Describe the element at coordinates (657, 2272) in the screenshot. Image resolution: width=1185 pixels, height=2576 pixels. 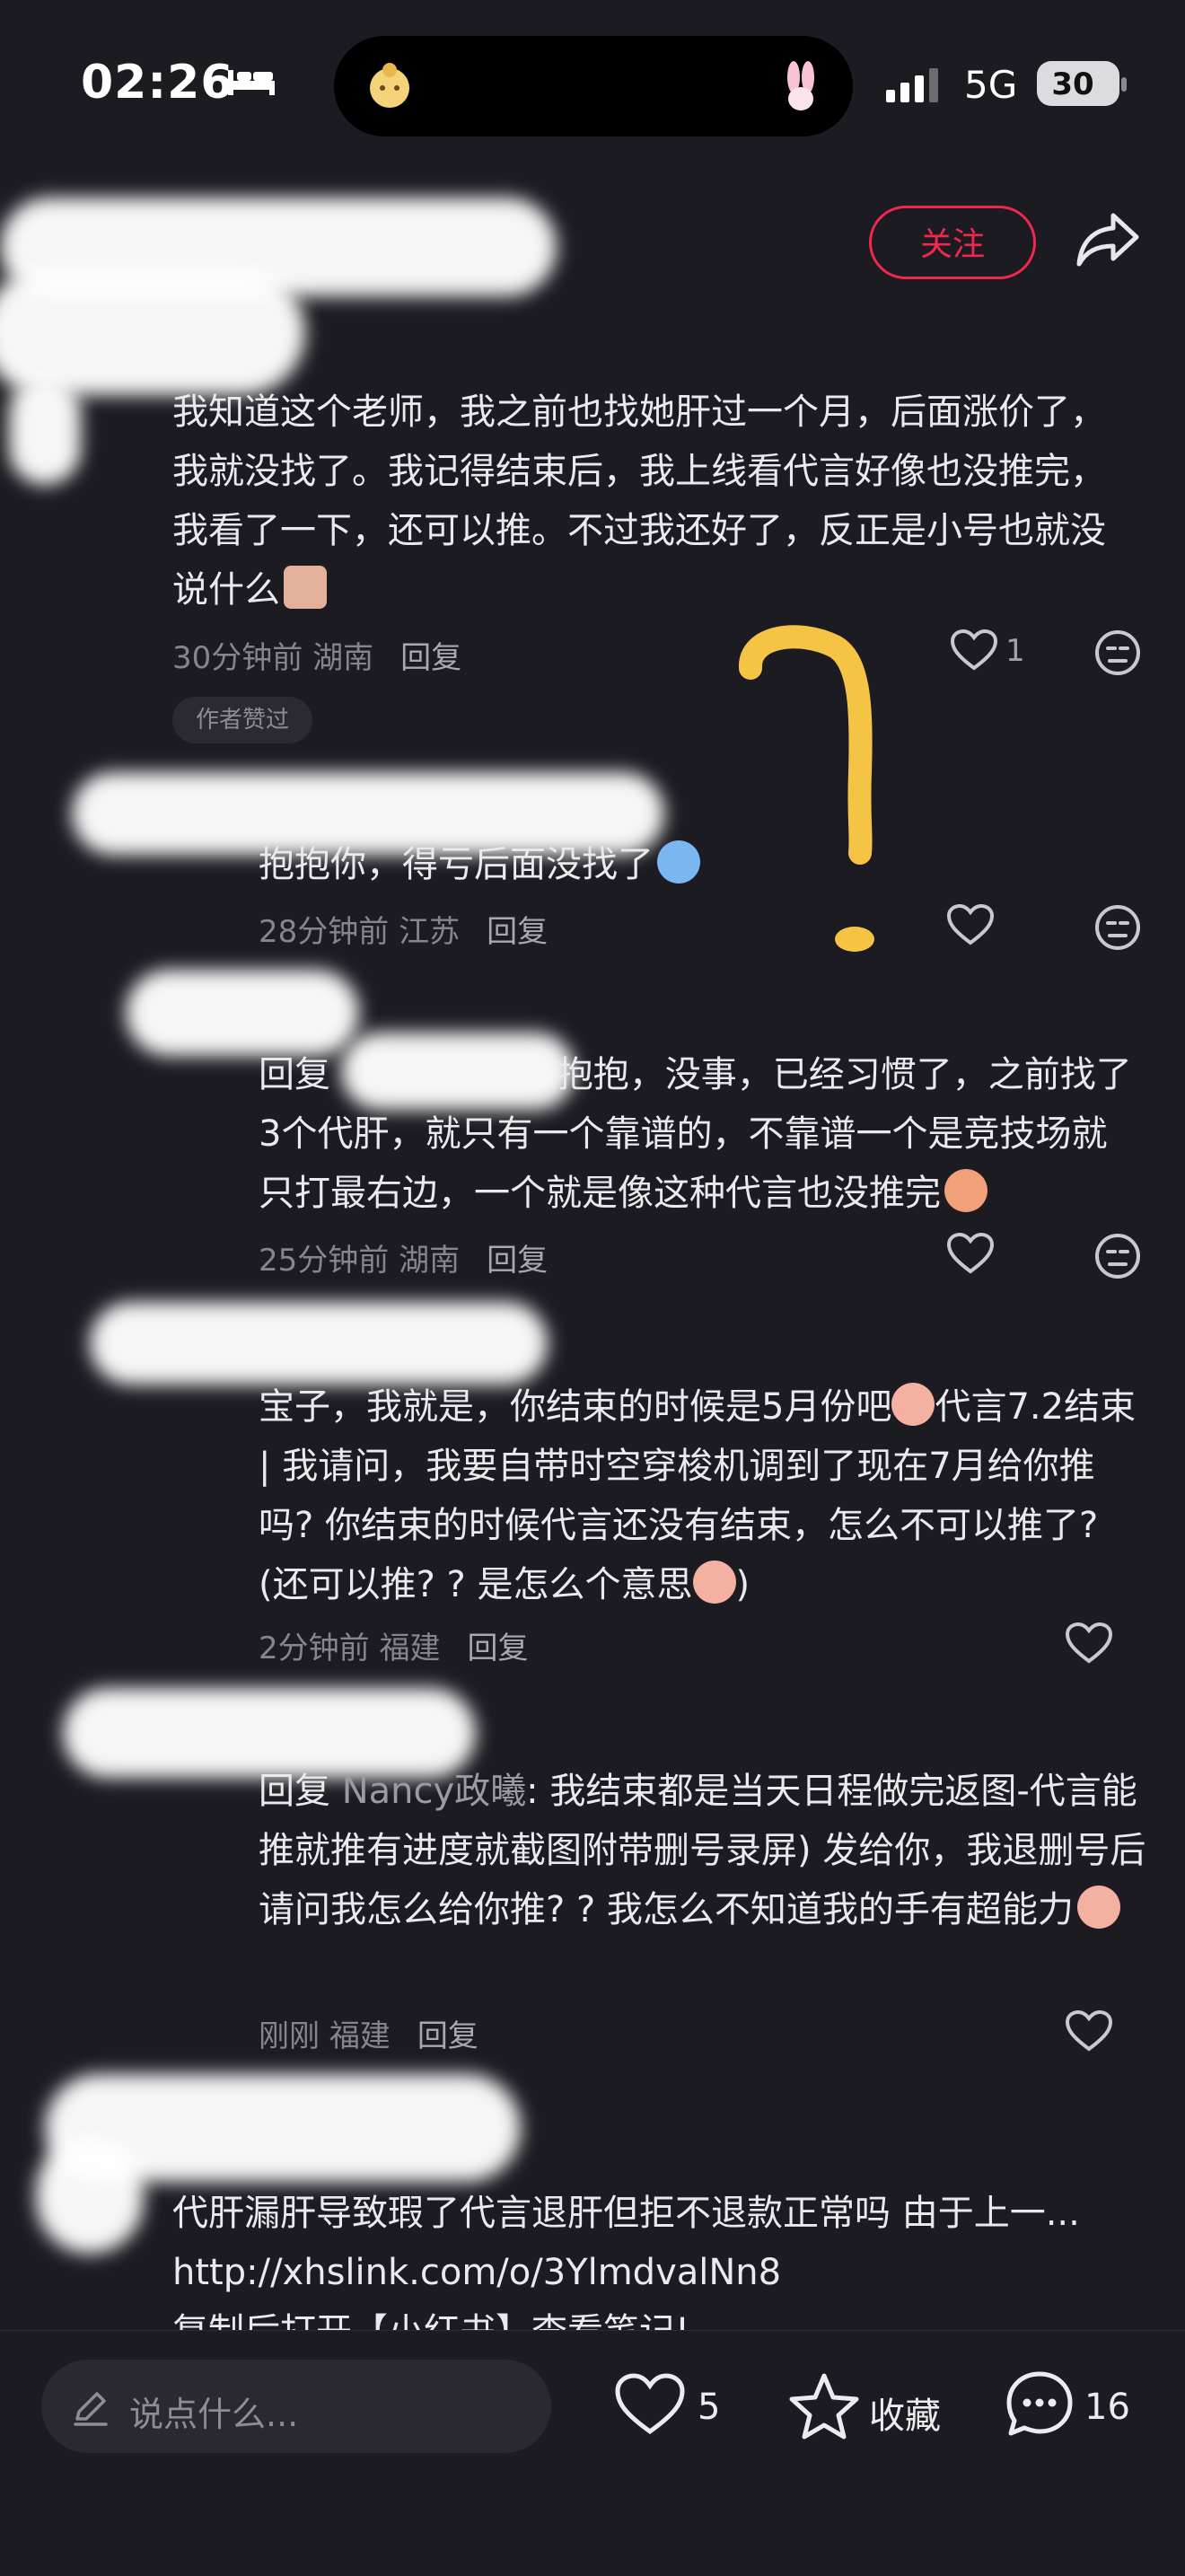
I see `share-link: http://xhslink.com/o/3YlmdvalNn8` at that location.